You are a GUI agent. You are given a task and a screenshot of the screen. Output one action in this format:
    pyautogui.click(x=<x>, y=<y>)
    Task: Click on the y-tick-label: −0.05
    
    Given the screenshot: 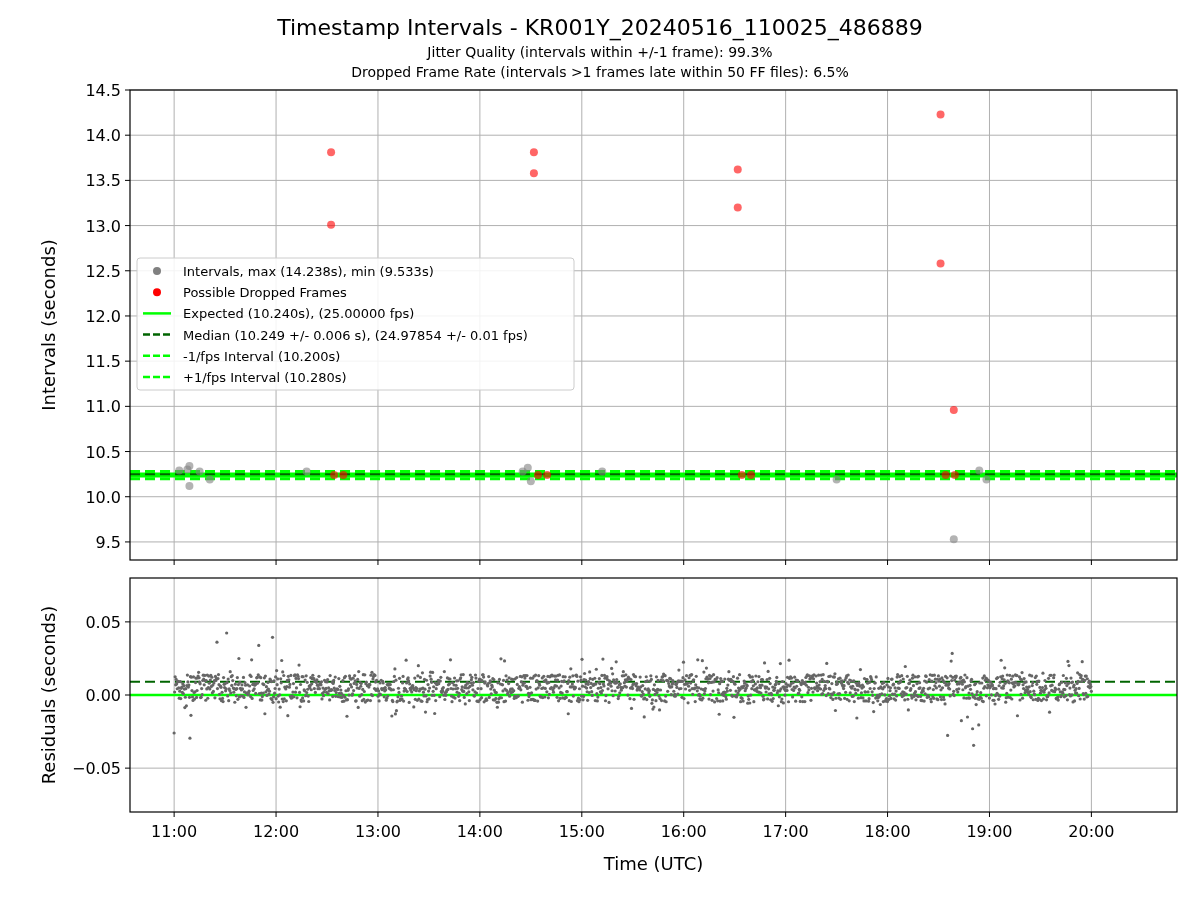 What is the action you would take?
    pyautogui.click(x=96, y=769)
    